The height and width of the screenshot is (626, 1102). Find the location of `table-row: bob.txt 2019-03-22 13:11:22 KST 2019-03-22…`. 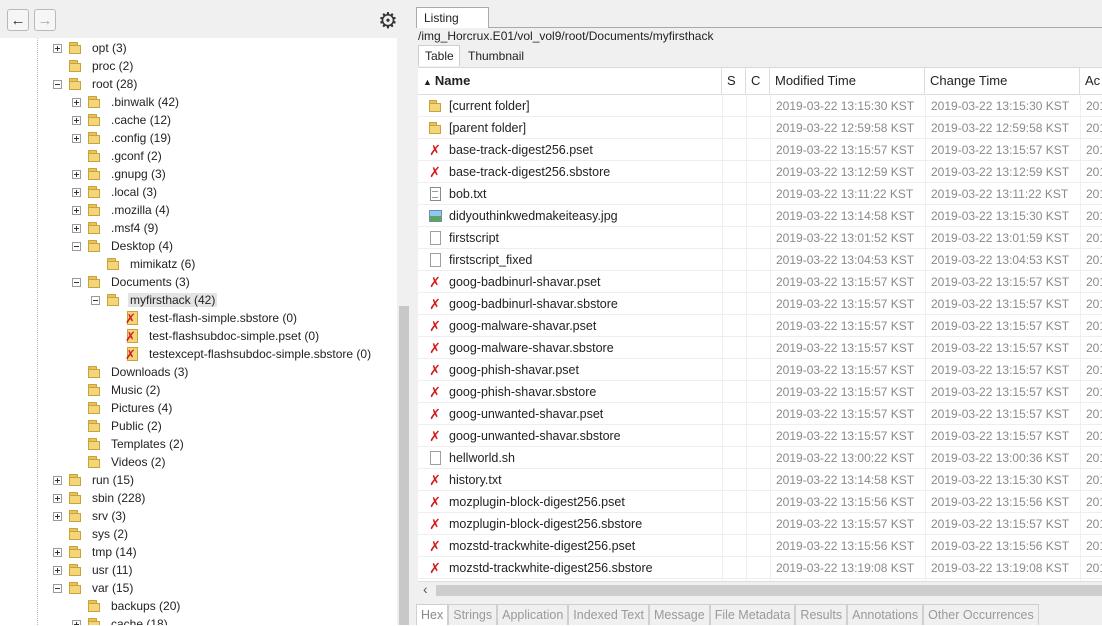

table-row: bob.txt 2019-03-22 13:11:22 KST 2019-03-22… is located at coordinates (760, 194).